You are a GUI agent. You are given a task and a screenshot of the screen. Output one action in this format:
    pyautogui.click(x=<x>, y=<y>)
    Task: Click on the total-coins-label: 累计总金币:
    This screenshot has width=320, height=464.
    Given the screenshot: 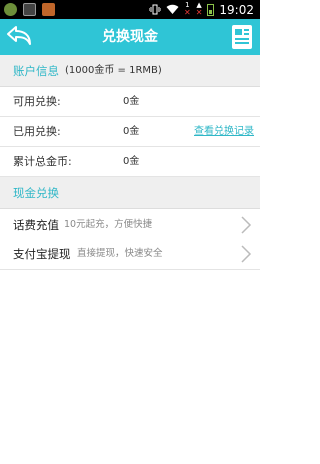 What is the action you would take?
    pyautogui.click(x=42, y=161)
    